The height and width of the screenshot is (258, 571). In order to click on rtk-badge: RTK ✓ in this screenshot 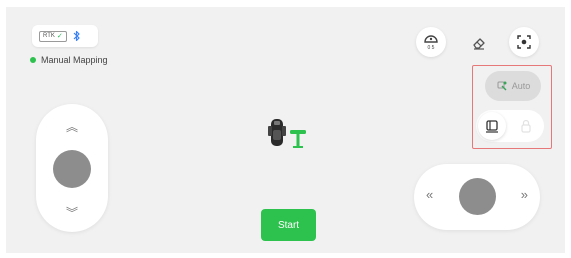, I will do `click(53, 36)`.